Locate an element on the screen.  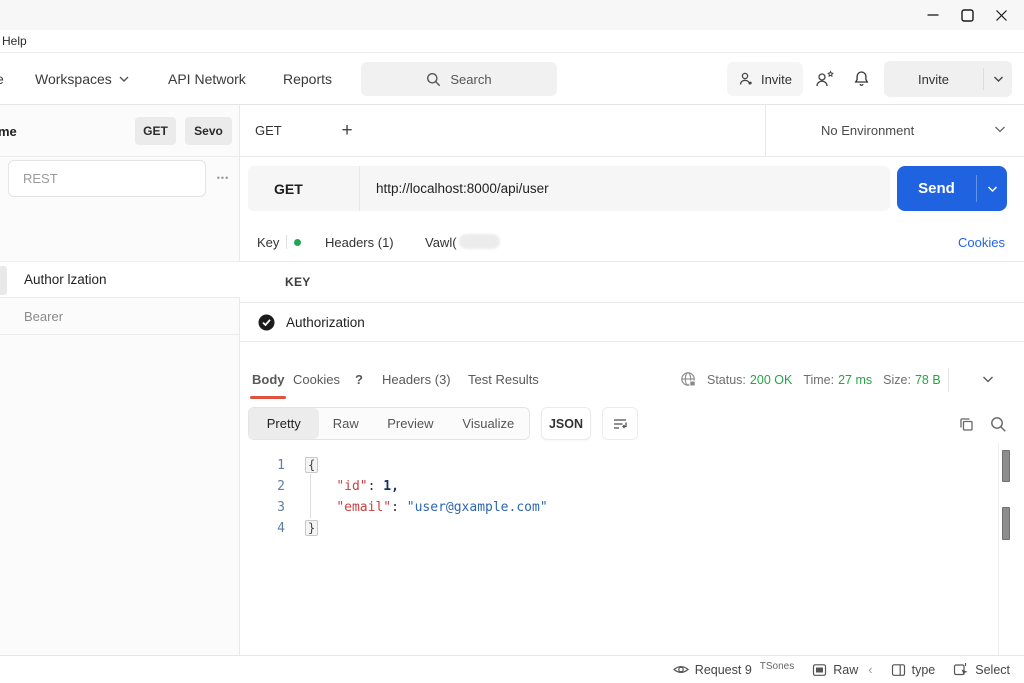
code-line: 1{ is located at coordinates (394, 465).